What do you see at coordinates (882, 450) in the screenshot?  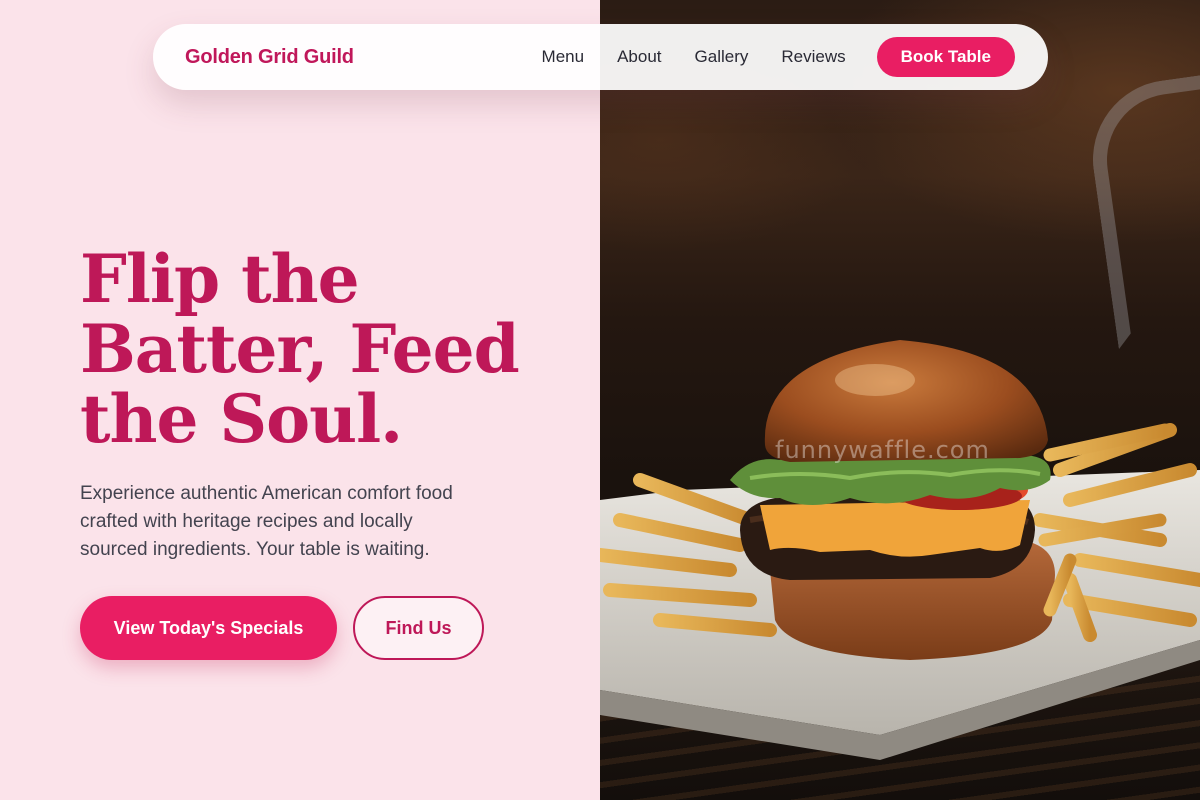 I see `watermark-text: funnywaffle.com` at bounding box center [882, 450].